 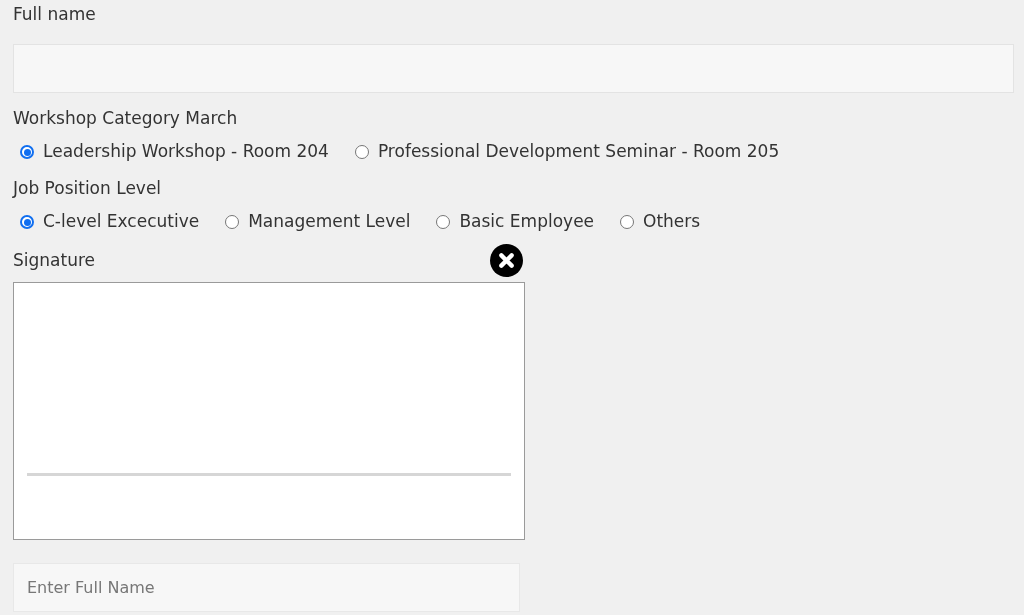 What do you see at coordinates (54, 14) in the screenshot?
I see `field-label: Full name` at bounding box center [54, 14].